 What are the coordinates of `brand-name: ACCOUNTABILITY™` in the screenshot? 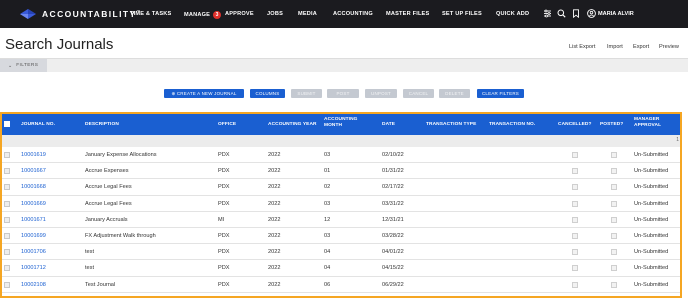 It's located at (91, 14).